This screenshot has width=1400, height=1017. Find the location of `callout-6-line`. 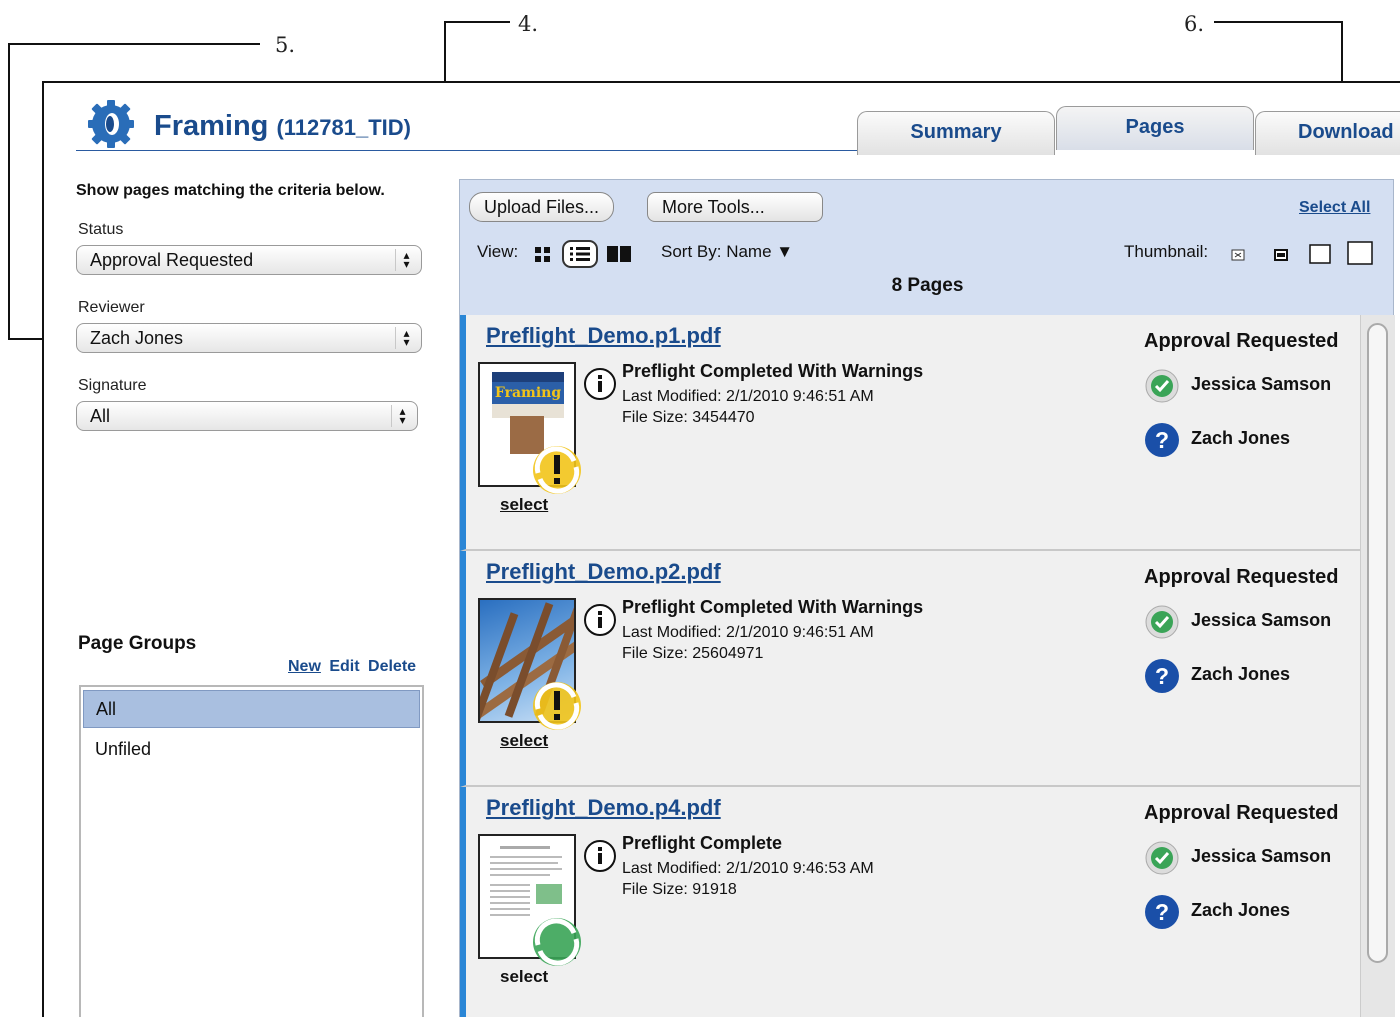

callout-6-line is located at coordinates (1278, 22).